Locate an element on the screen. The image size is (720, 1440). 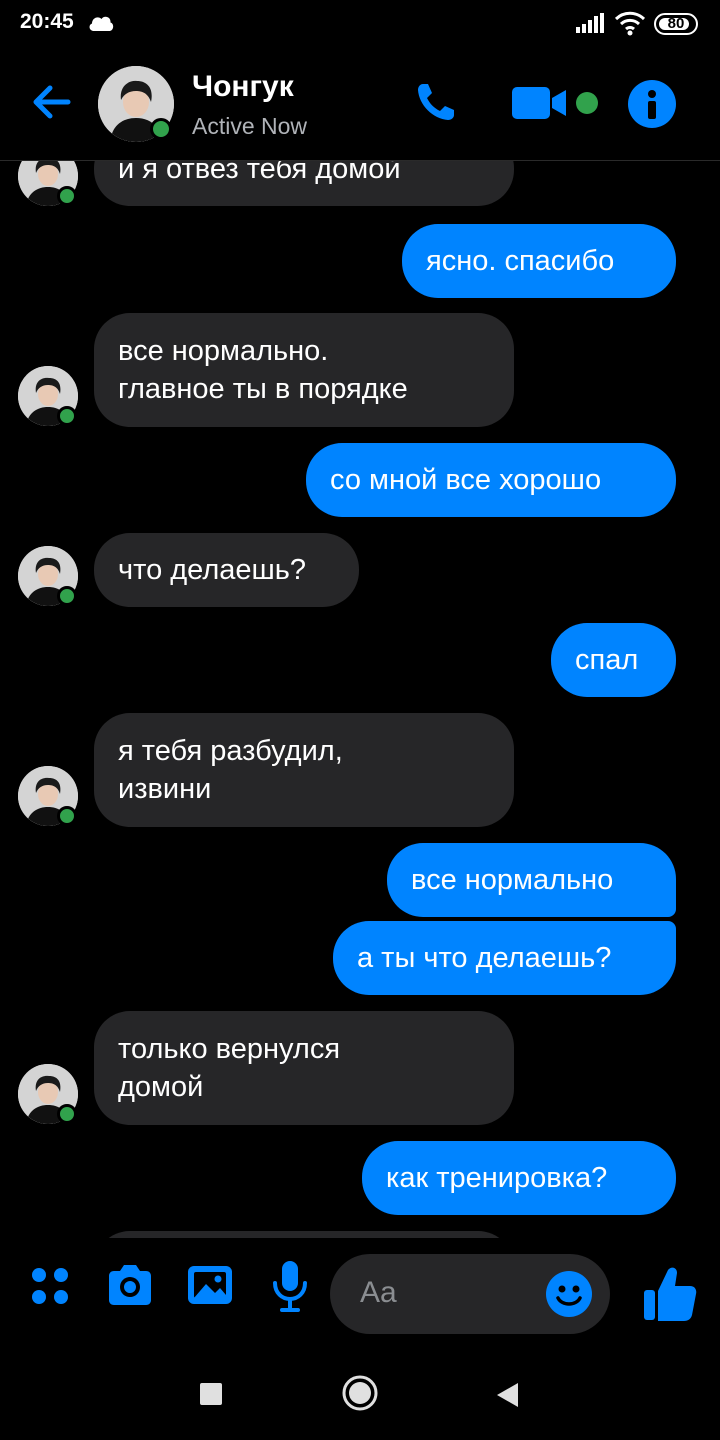
message-bubble-incoming: и я отвез тебя домой is located at coordinates (304, 183).